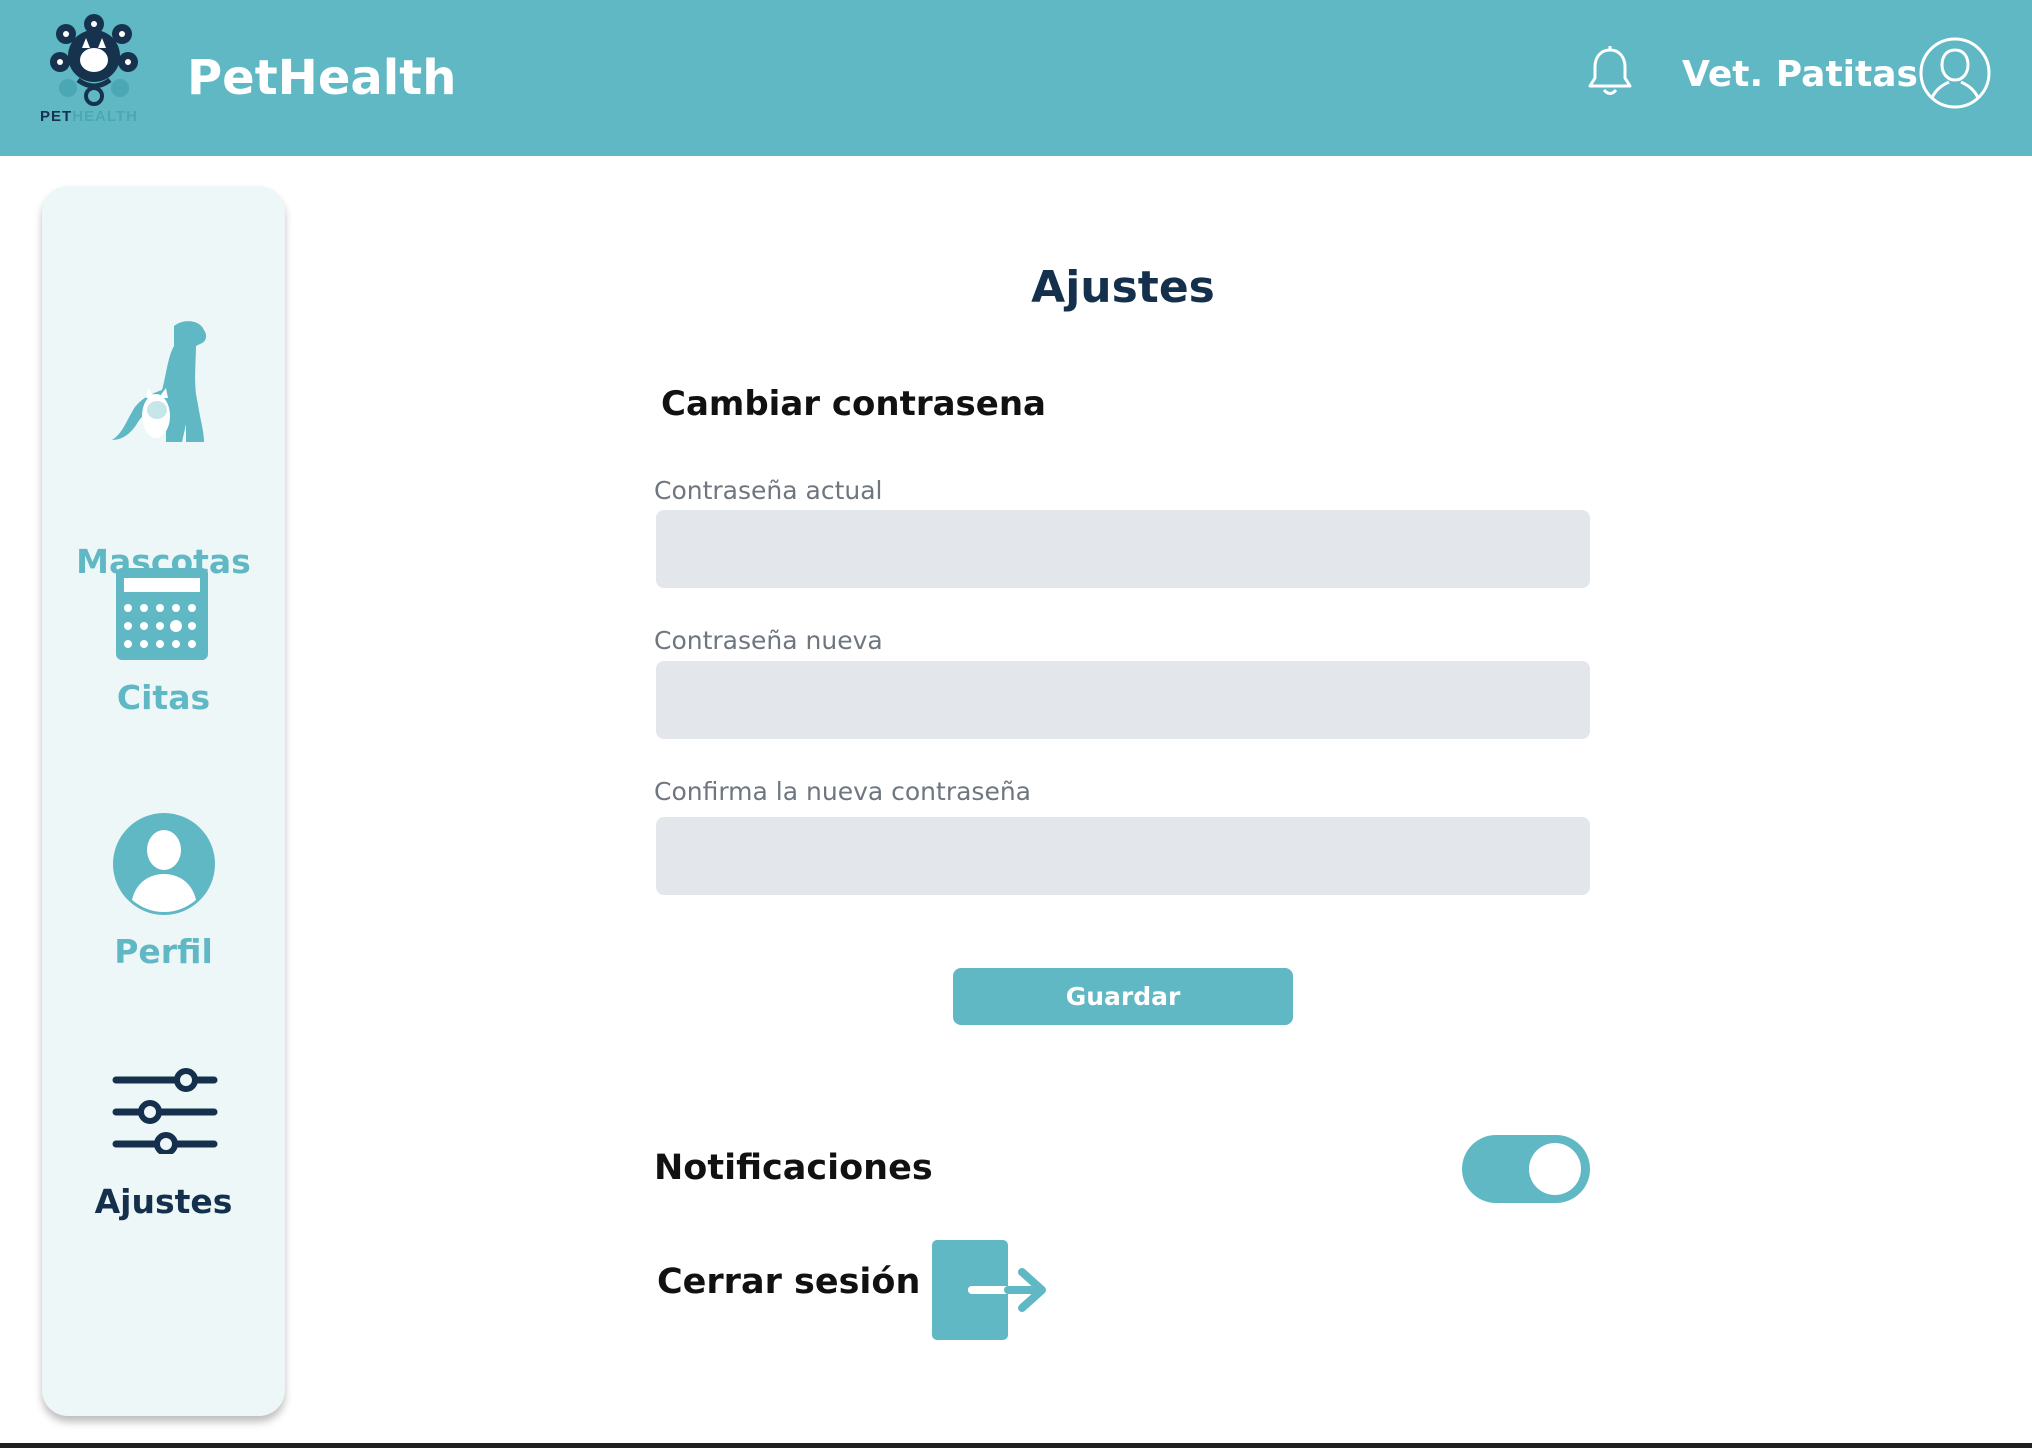 Image resolution: width=2032 pixels, height=1448 pixels. Describe the element at coordinates (789, 1282) in the screenshot. I see `logout-label: Cerrar sesión` at that location.